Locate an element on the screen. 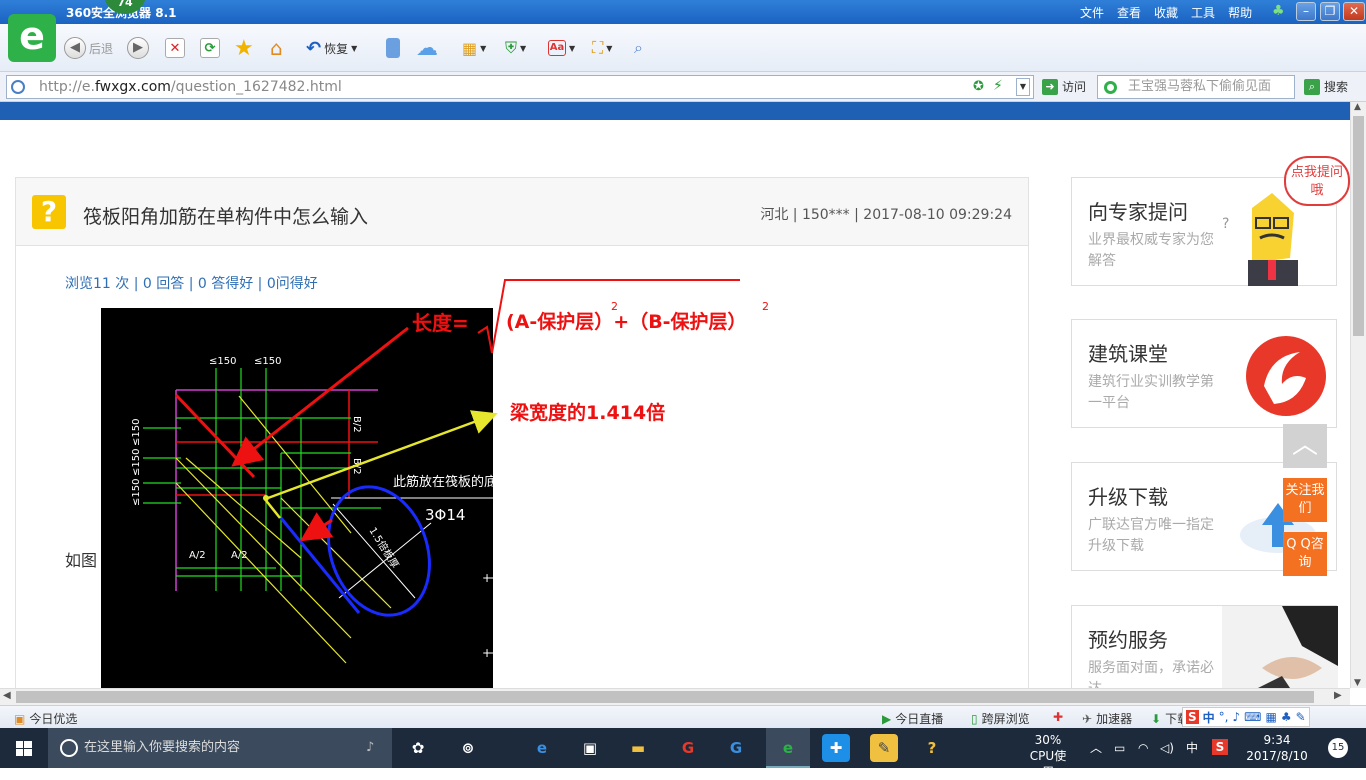 The width and height of the screenshot is (1366, 780). cloud-button: ☁ is located at coordinates (427, 48).